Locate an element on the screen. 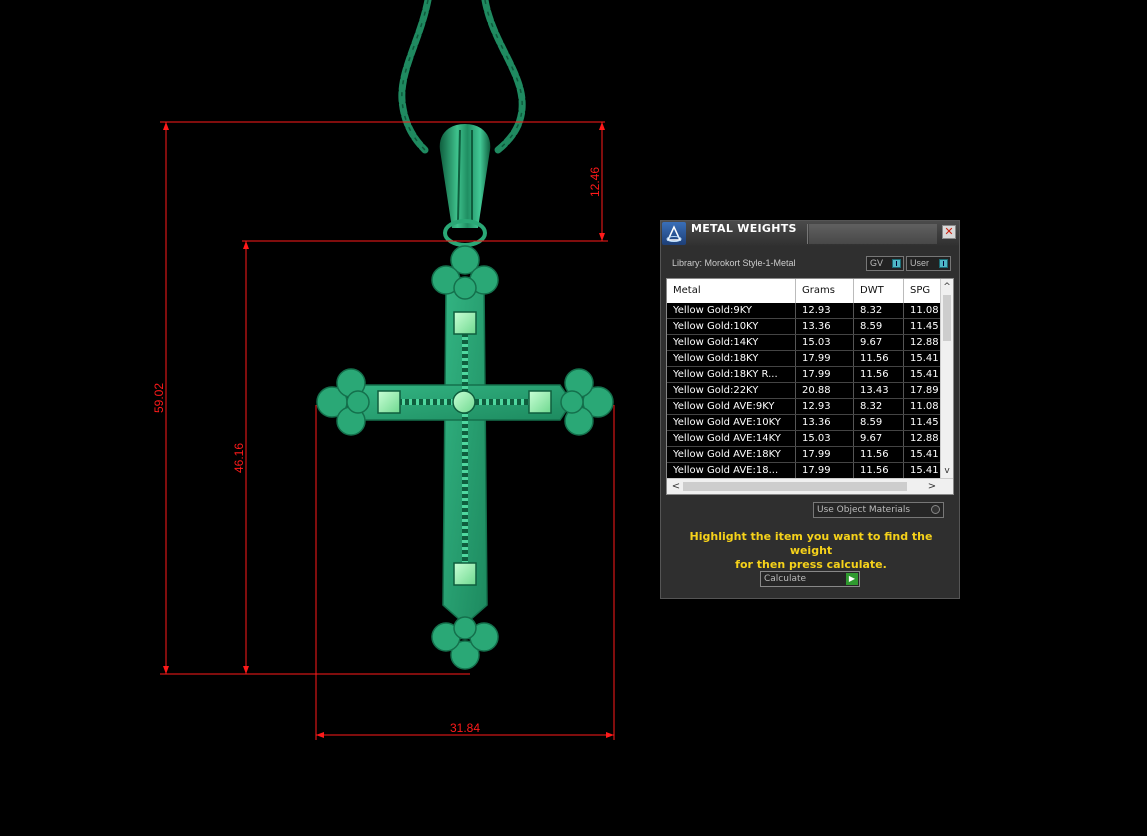 Image resolution: width=1147 pixels, height=836 pixels. scroll-up-icon: ^ is located at coordinates (947, 287).